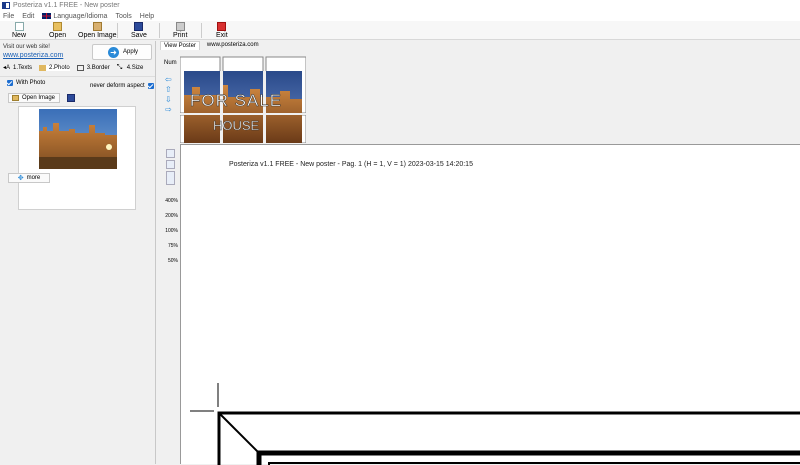 This screenshot has height=465, width=800. I want to click on with-photo-checkbox: With Photo, so click(26, 83).